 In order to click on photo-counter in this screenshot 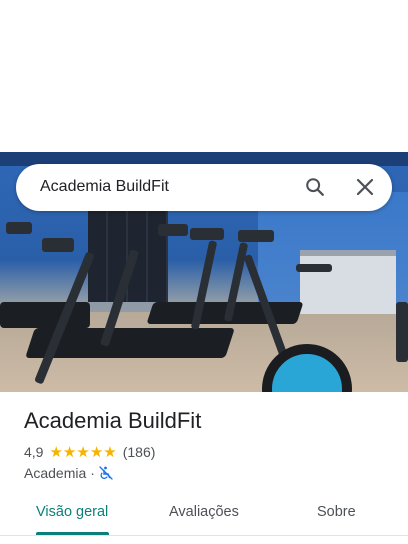, I will do `click(348, 282)`.